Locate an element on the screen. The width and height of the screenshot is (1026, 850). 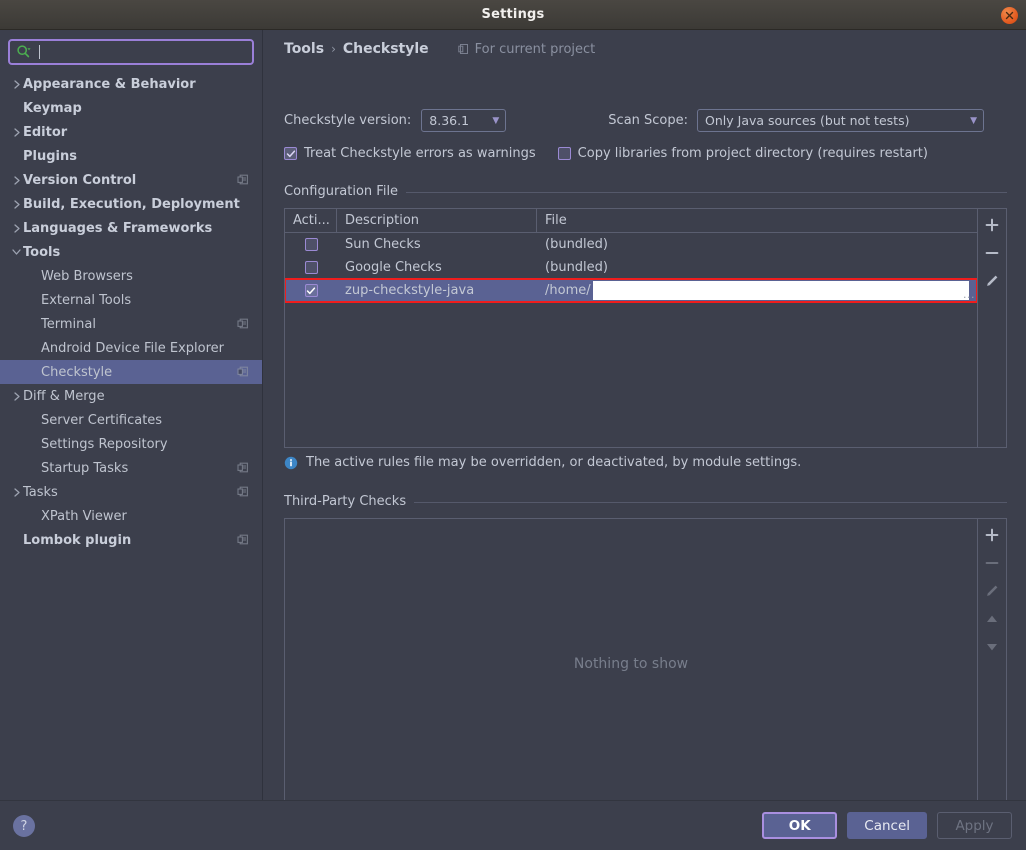
sidebar-item-settings-repository: Settings Repository is located at coordinates (131, 444).